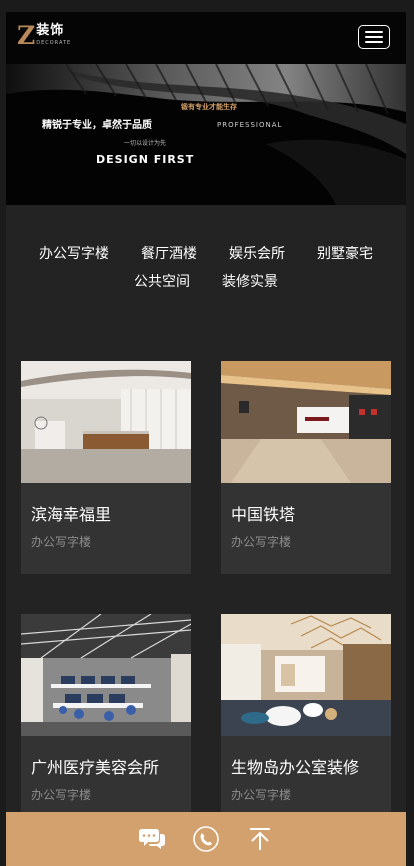 This screenshot has height=866, width=414. Describe the element at coordinates (250, 125) in the screenshot. I see `banner-professional: PROFESSIONAL` at that location.